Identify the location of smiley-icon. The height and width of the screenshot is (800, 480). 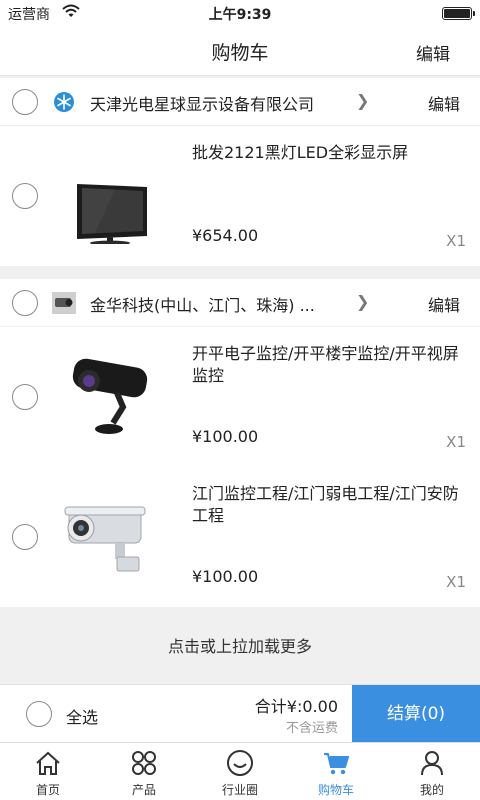
(240, 763).